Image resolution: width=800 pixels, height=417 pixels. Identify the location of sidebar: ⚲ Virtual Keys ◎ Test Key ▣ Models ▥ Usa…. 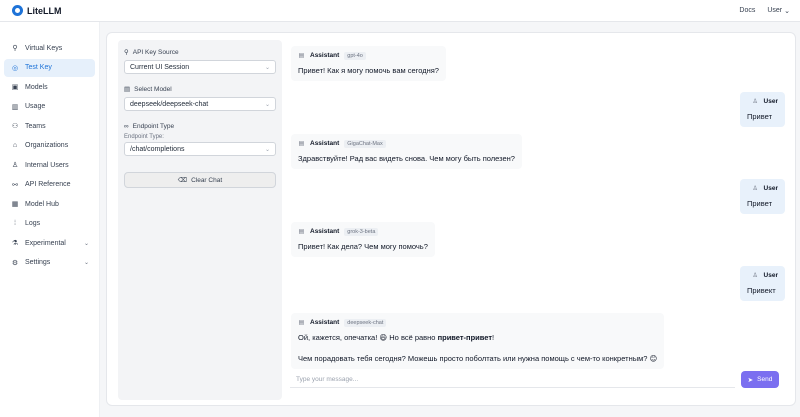
(50, 219).